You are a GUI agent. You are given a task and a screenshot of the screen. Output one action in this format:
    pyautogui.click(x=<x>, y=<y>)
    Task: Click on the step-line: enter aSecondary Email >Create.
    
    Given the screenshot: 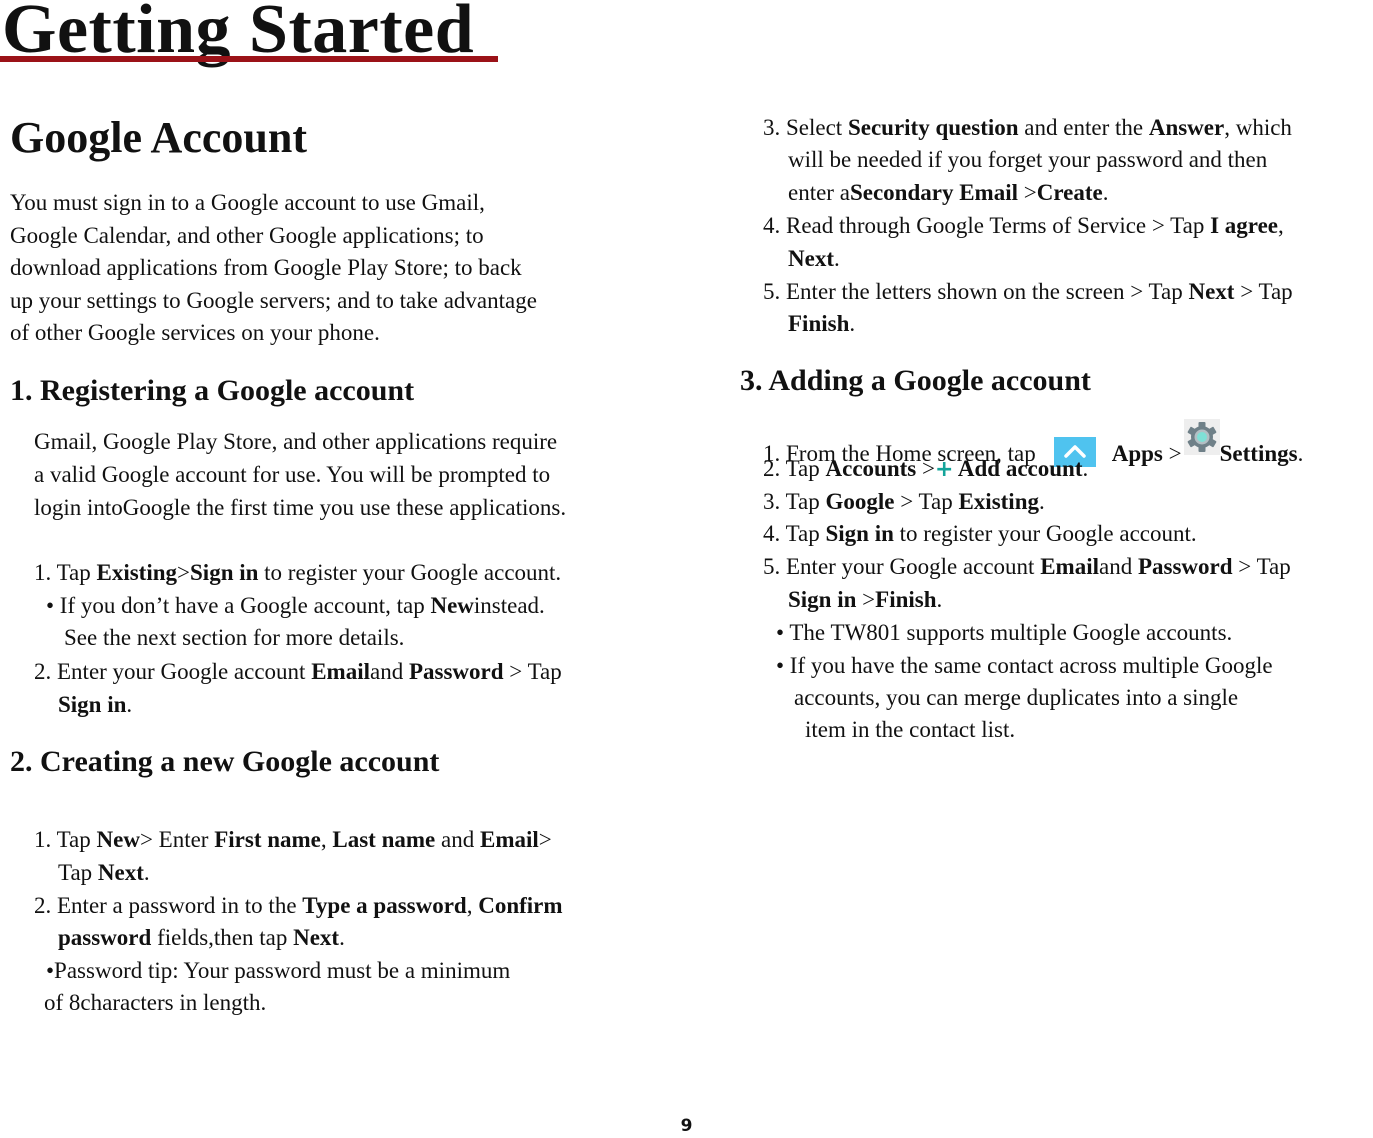 What is the action you would take?
    pyautogui.click(x=948, y=192)
    